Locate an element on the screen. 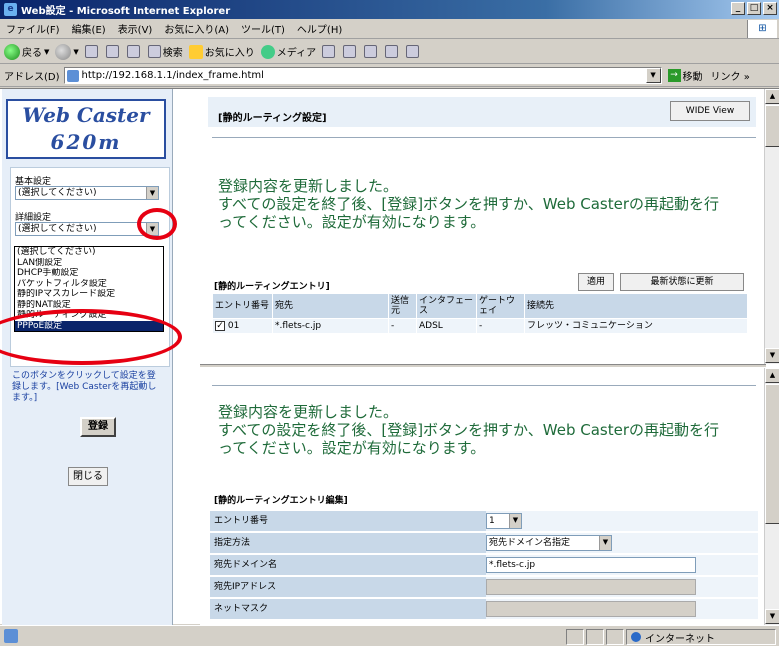 This screenshot has height=646, width=779. interface-cell: ADSL is located at coordinates (446, 326).